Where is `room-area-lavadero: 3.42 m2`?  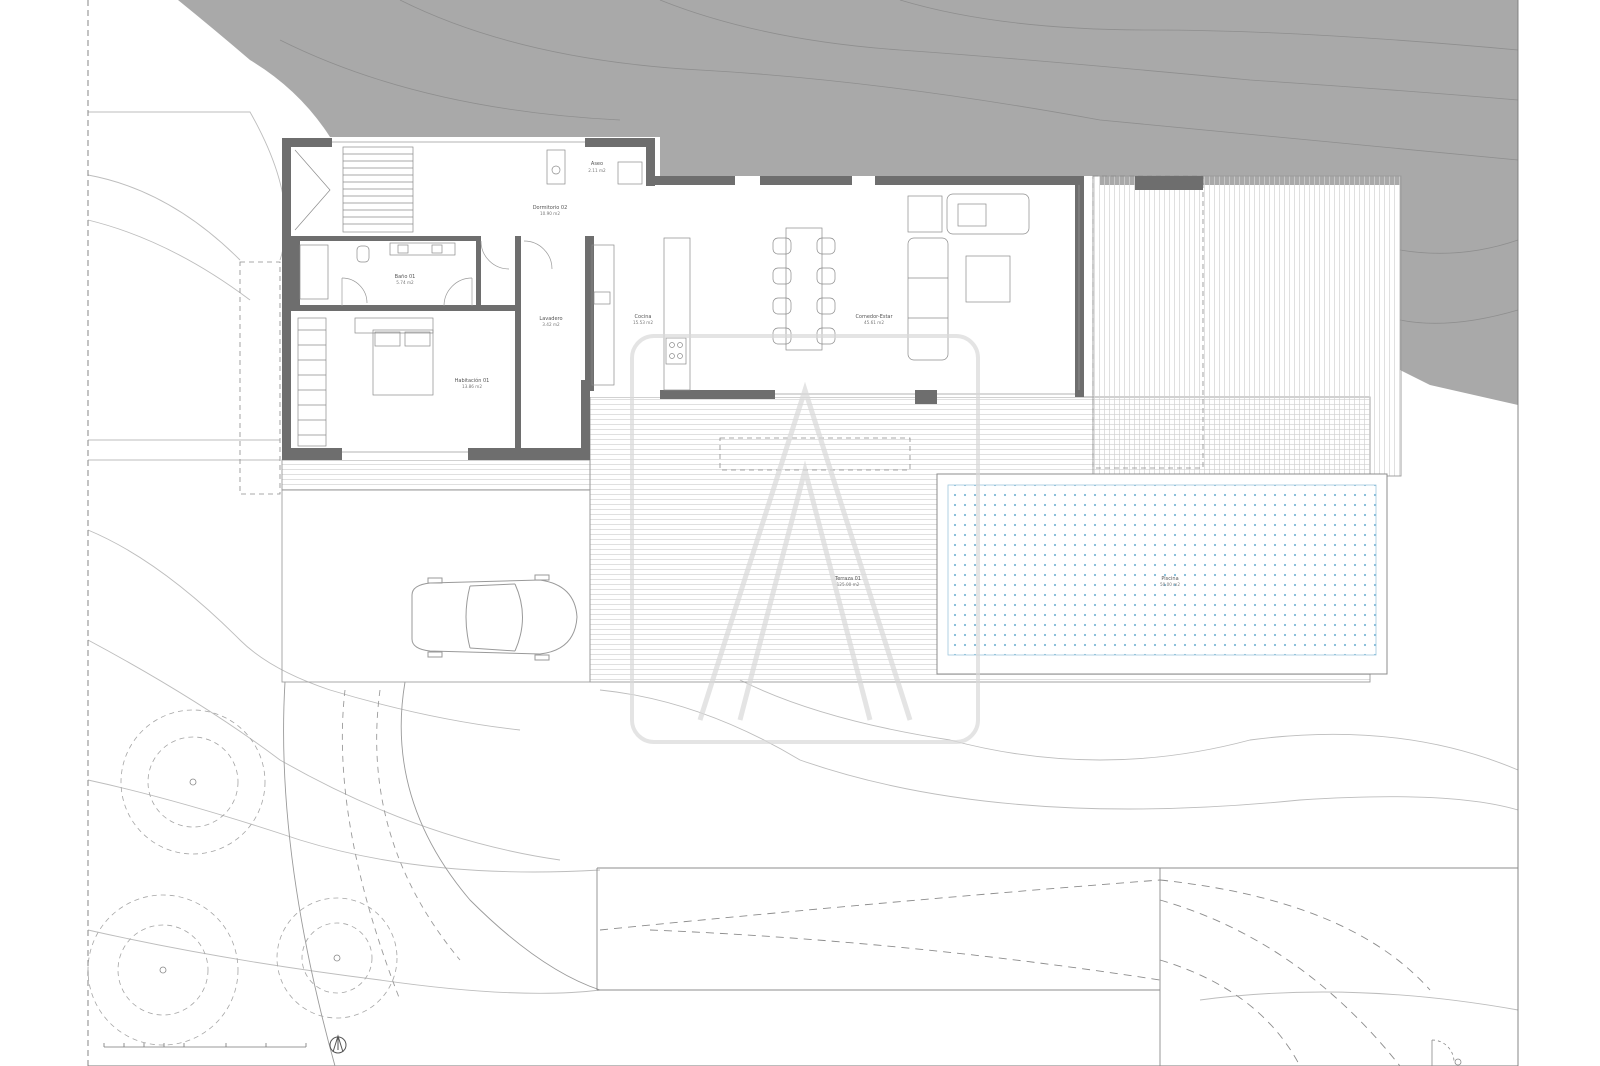 room-area-lavadero: 3.42 m2 is located at coordinates (551, 324).